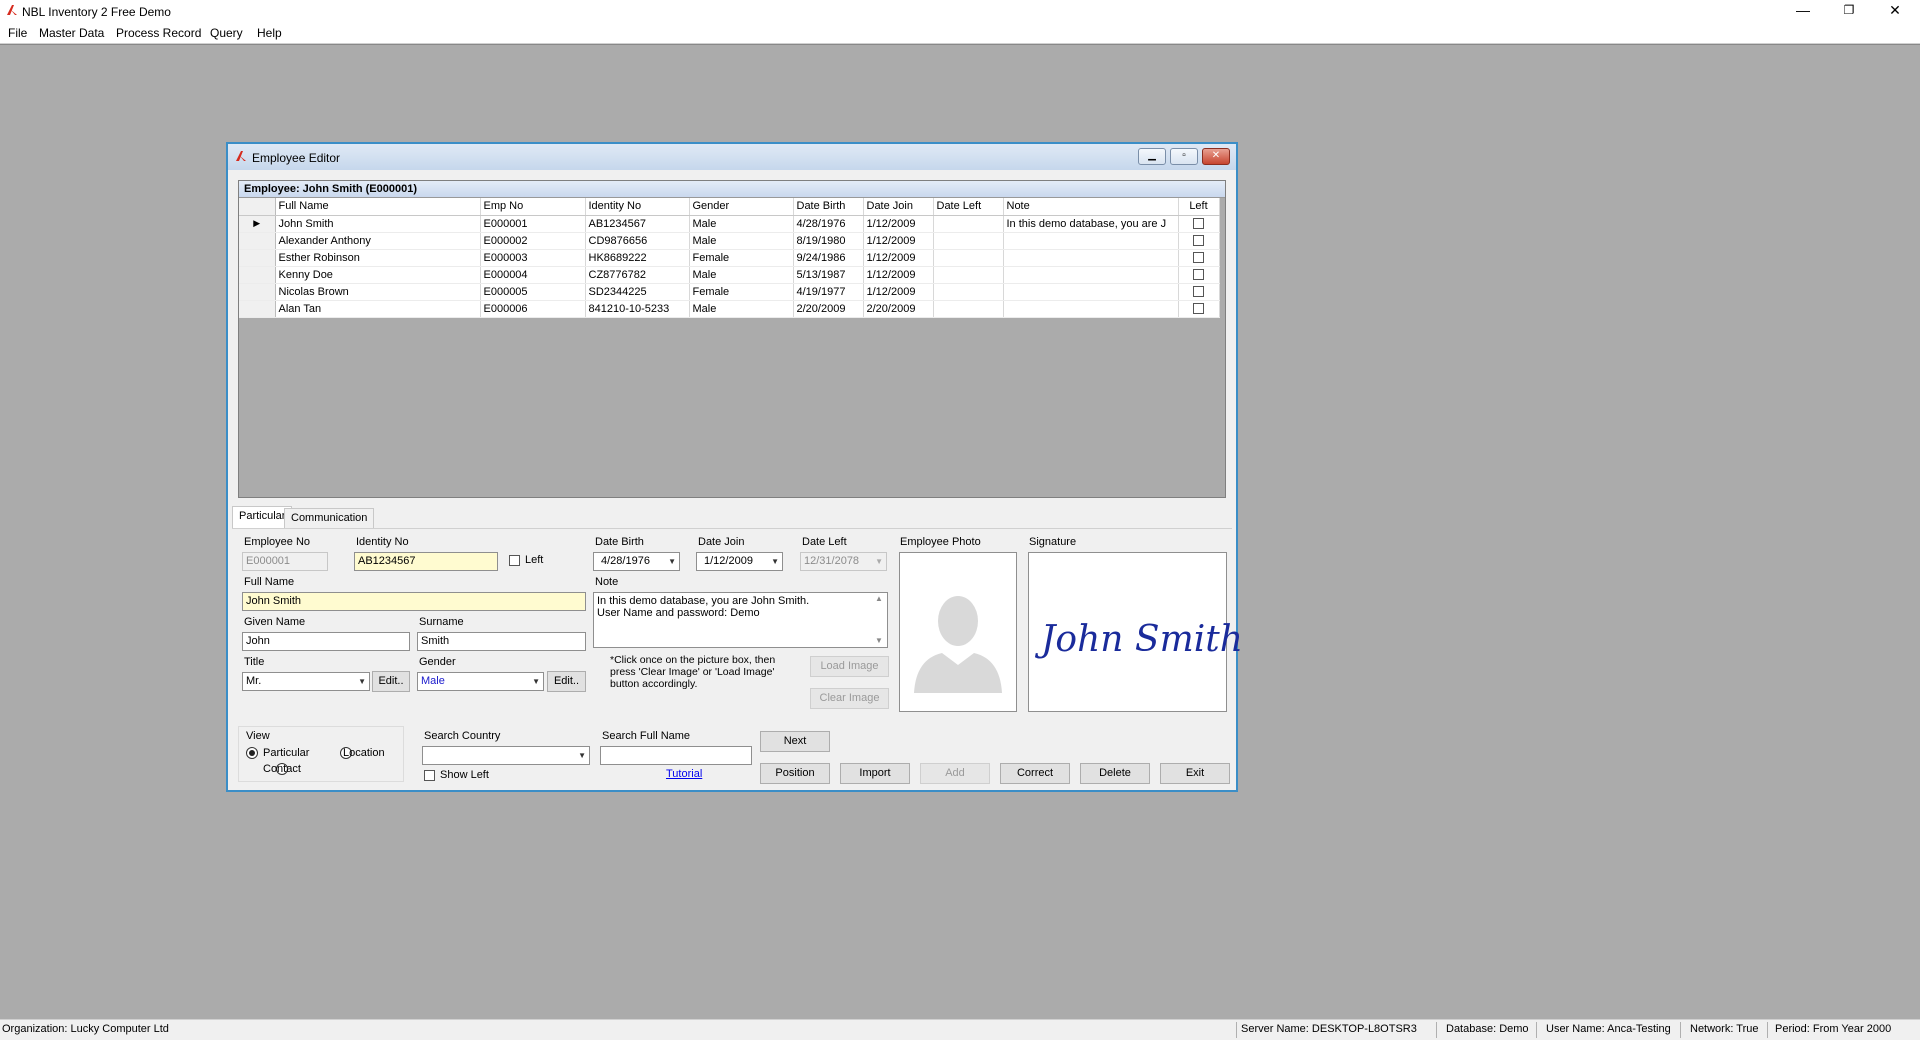  I want to click on load-image-button: Load Image, so click(849, 666).